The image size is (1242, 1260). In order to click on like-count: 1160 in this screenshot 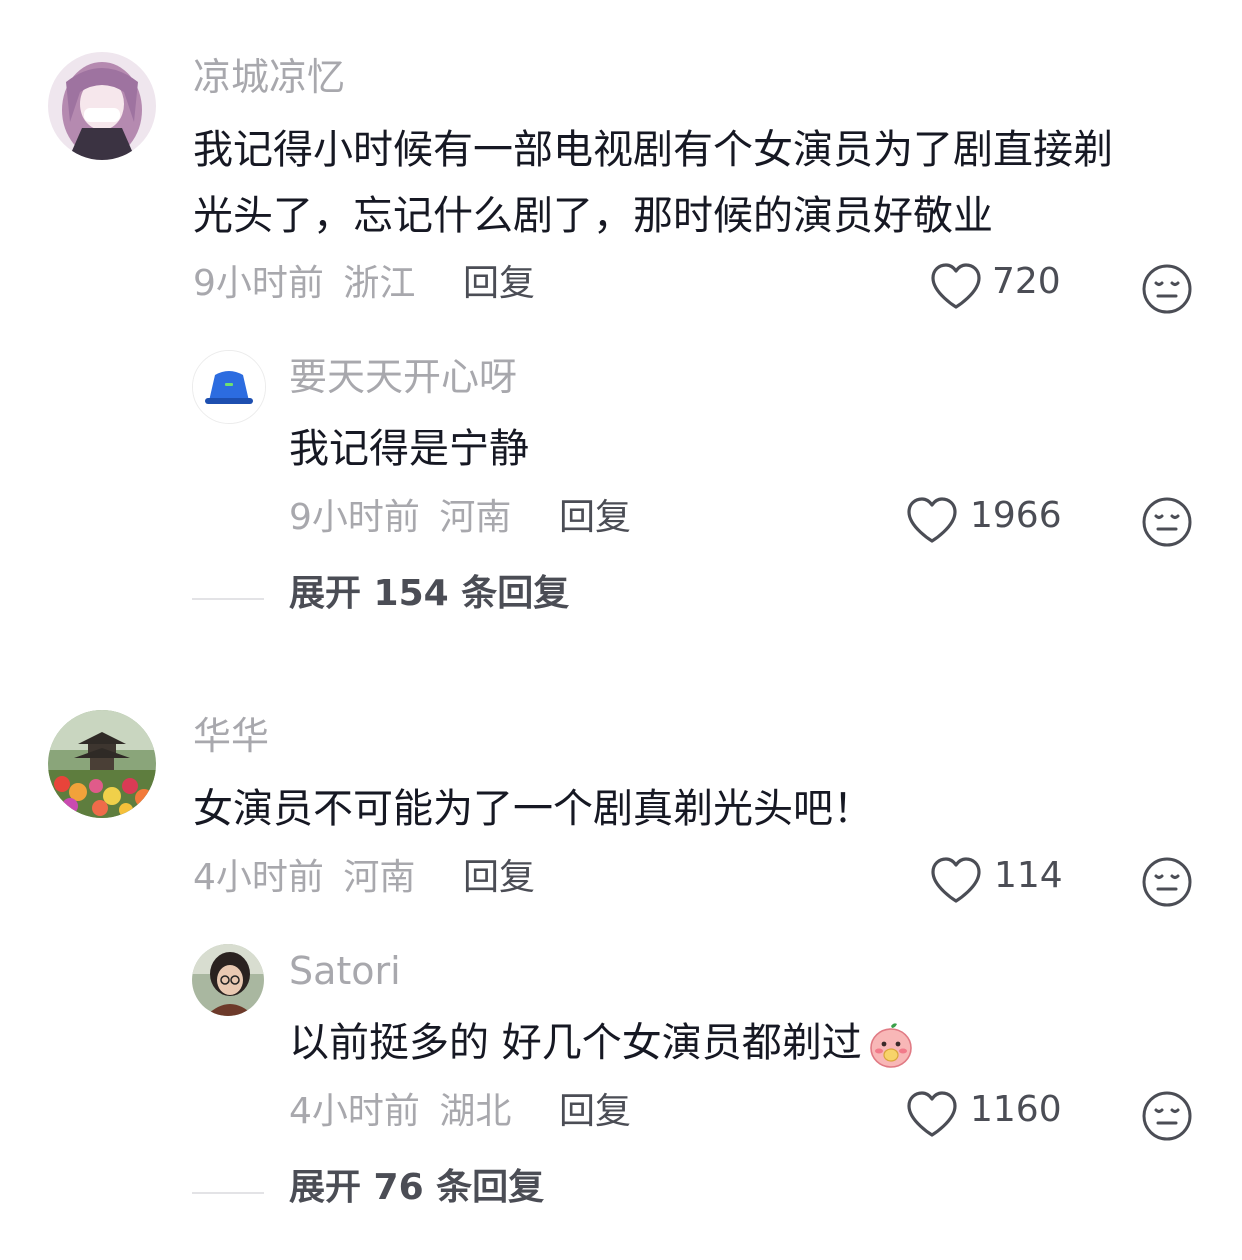, I will do `click(1016, 1109)`.